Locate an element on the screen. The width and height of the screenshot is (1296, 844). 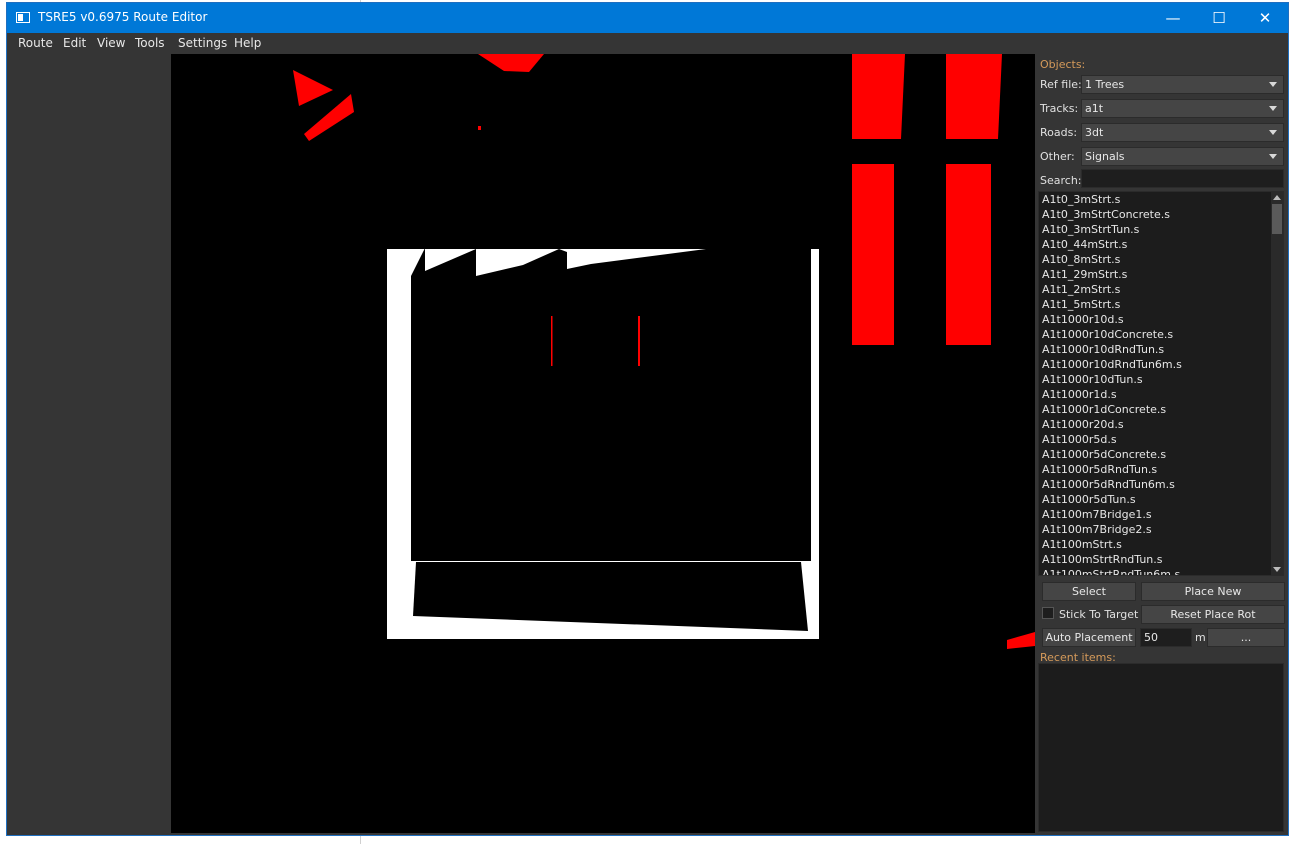
scene-black-shape is located at coordinates (611, 404).